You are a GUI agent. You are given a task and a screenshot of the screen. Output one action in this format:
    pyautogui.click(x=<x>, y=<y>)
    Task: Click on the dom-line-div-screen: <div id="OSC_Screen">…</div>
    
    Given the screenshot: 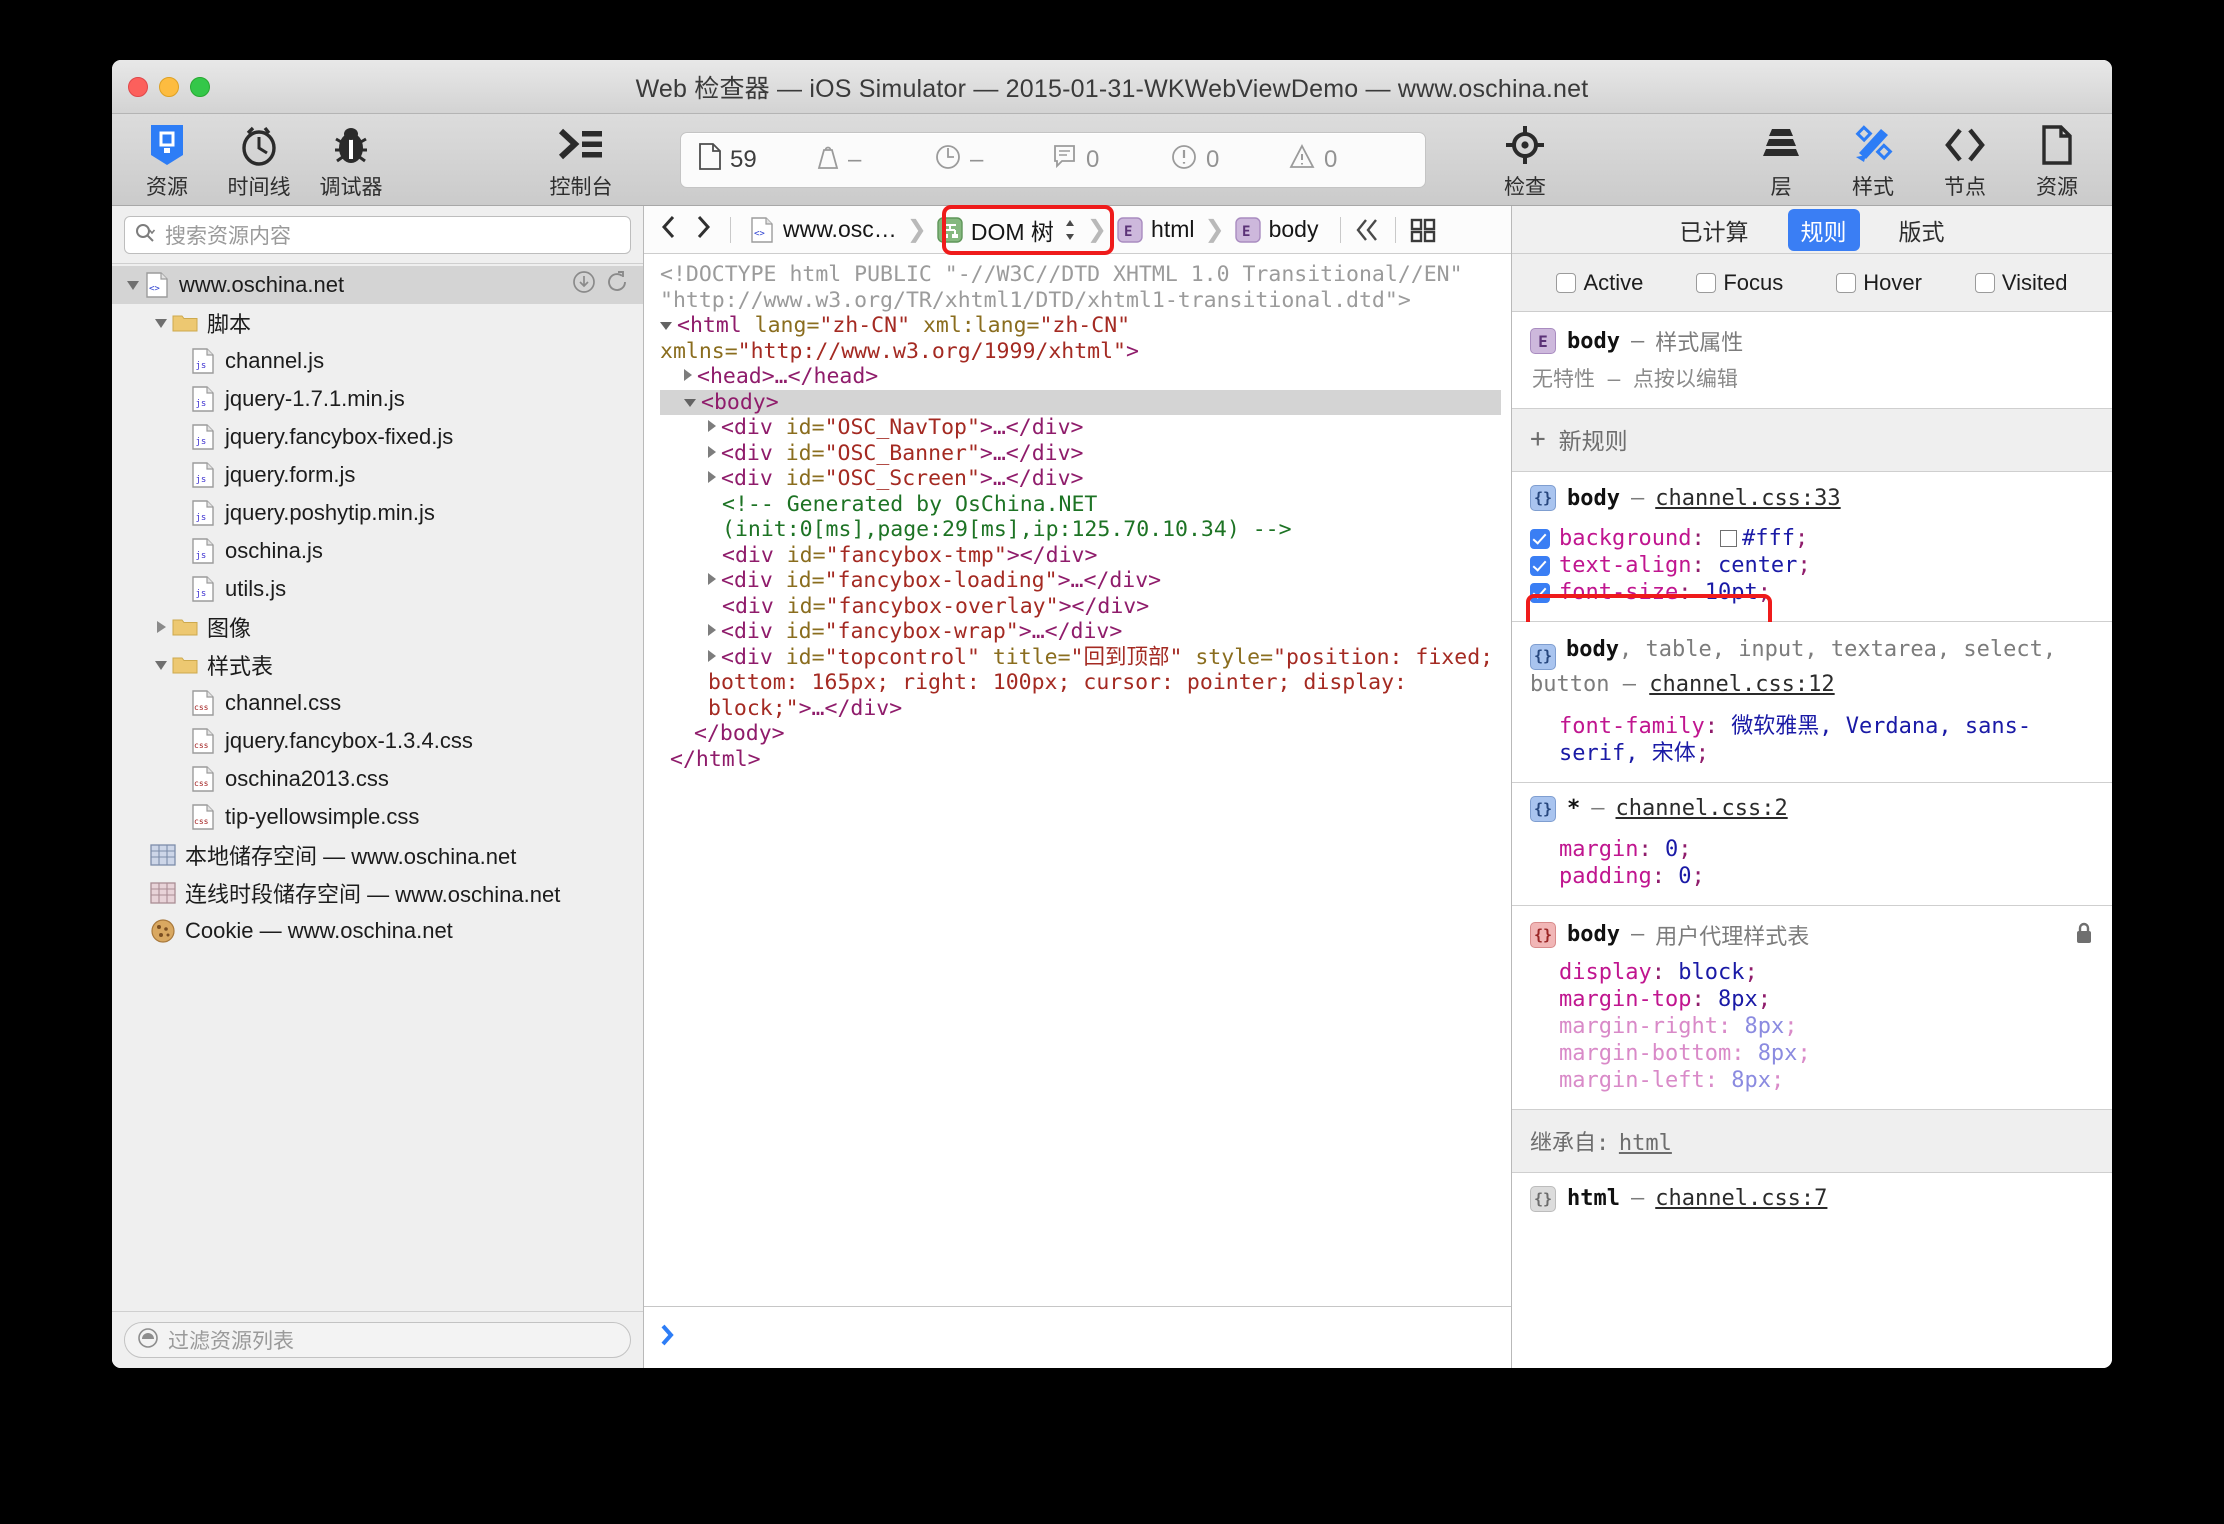 What is the action you would take?
    pyautogui.click(x=1080, y=479)
    